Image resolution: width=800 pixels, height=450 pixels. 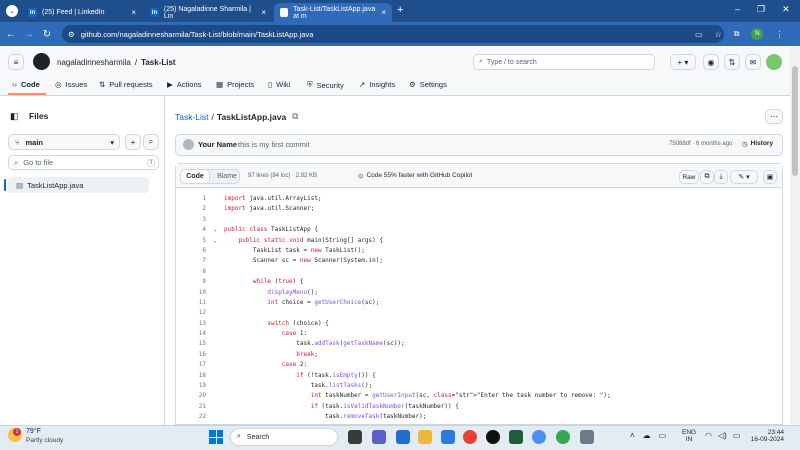 What do you see at coordinates (689, 436) in the screenshot?
I see `language-indicator: ENG IN` at bounding box center [689, 436].